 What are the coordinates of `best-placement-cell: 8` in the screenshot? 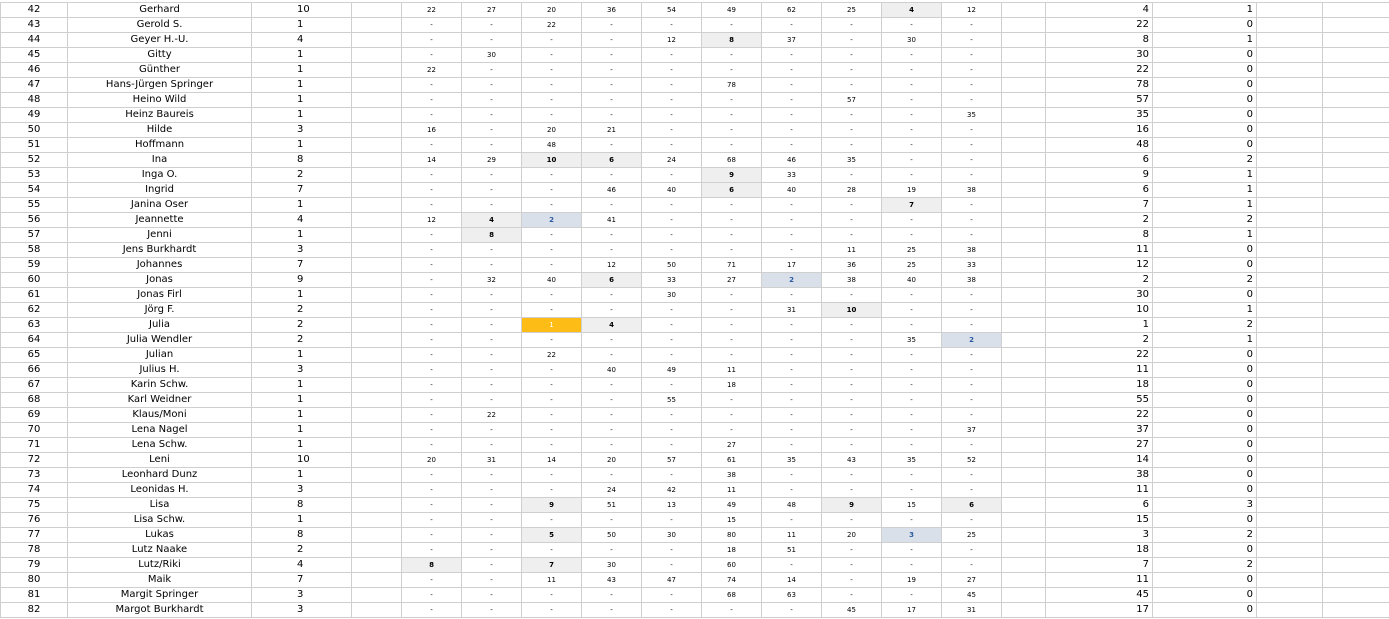 It's located at (1099, 235).